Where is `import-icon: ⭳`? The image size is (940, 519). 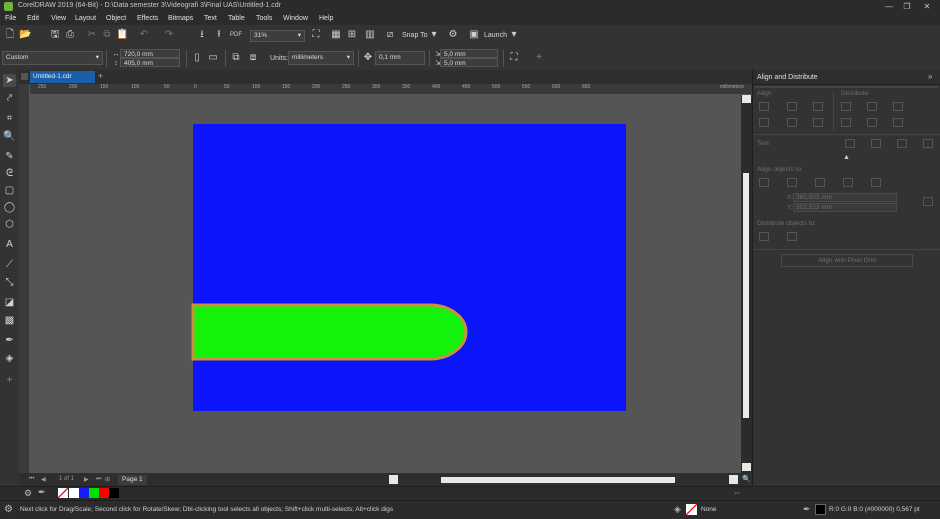
import-icon: ⭳ is located at coordinates (202, 35).